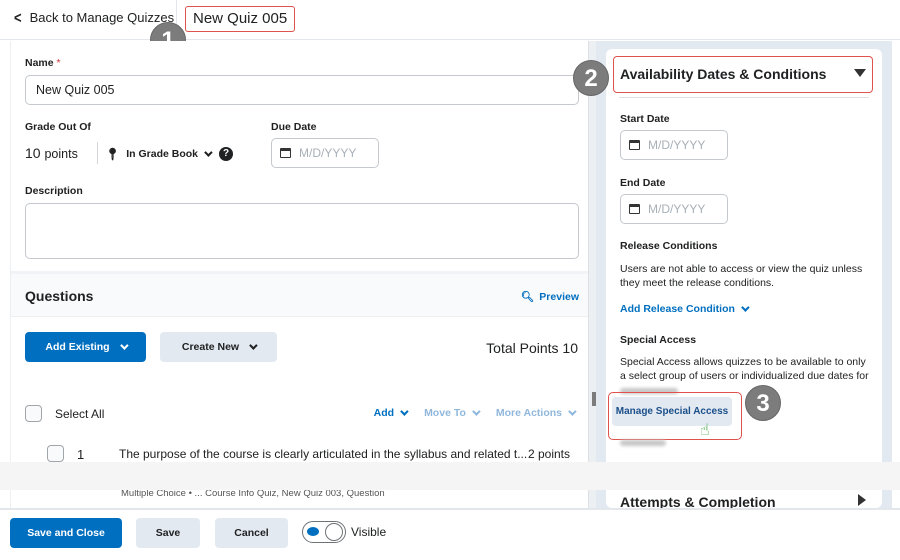 Image resolution: width=900 pixels, height=560 pixels. I want to click on manage-special-access-button: Manage Special Access, so click(672, 411).